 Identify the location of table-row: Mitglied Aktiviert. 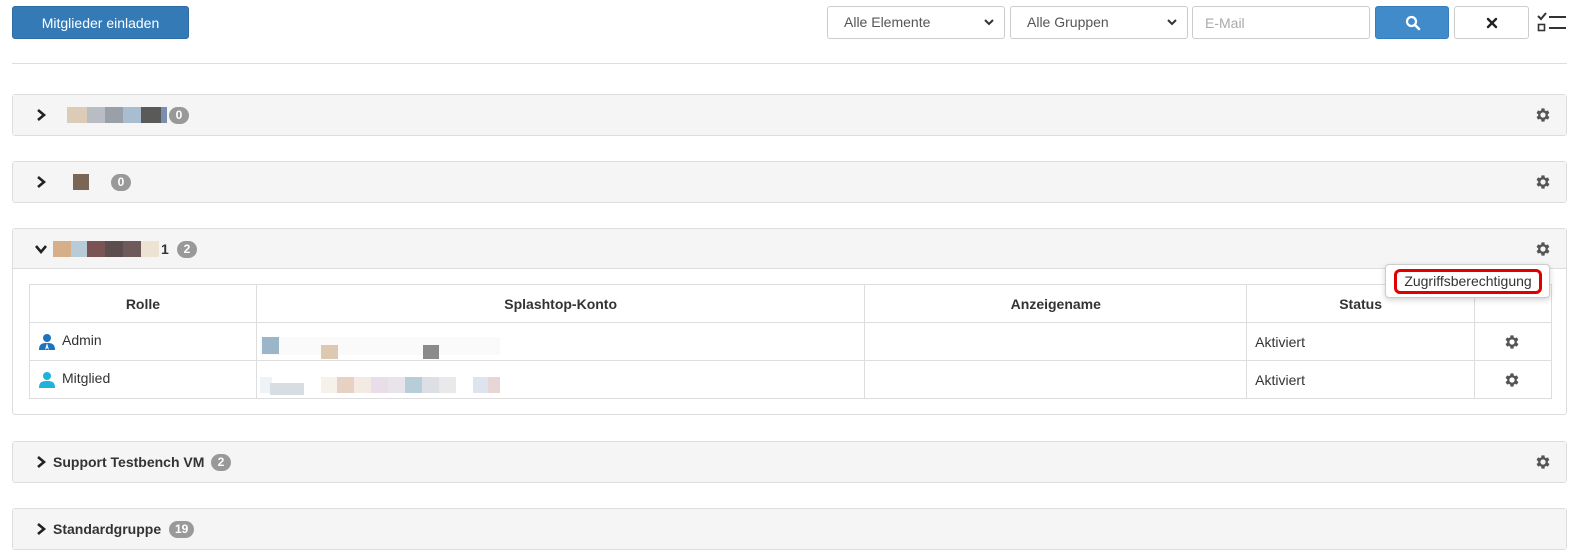
(790, 379).